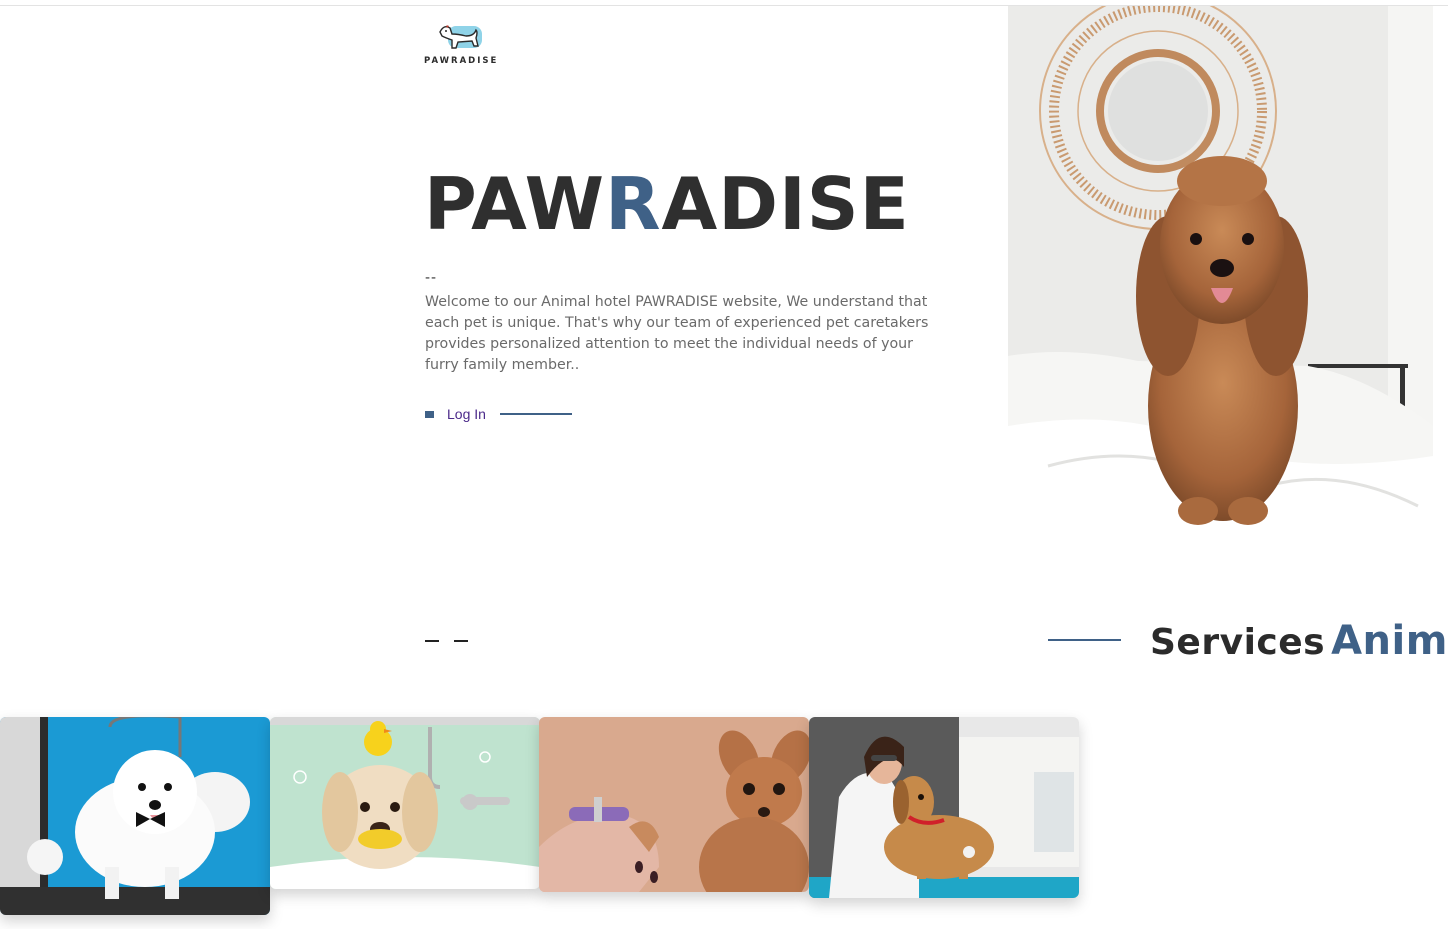 This screenshot has width=1448, height=929. I want to click on hero-title: PAWRADISE, so click(667, 204).